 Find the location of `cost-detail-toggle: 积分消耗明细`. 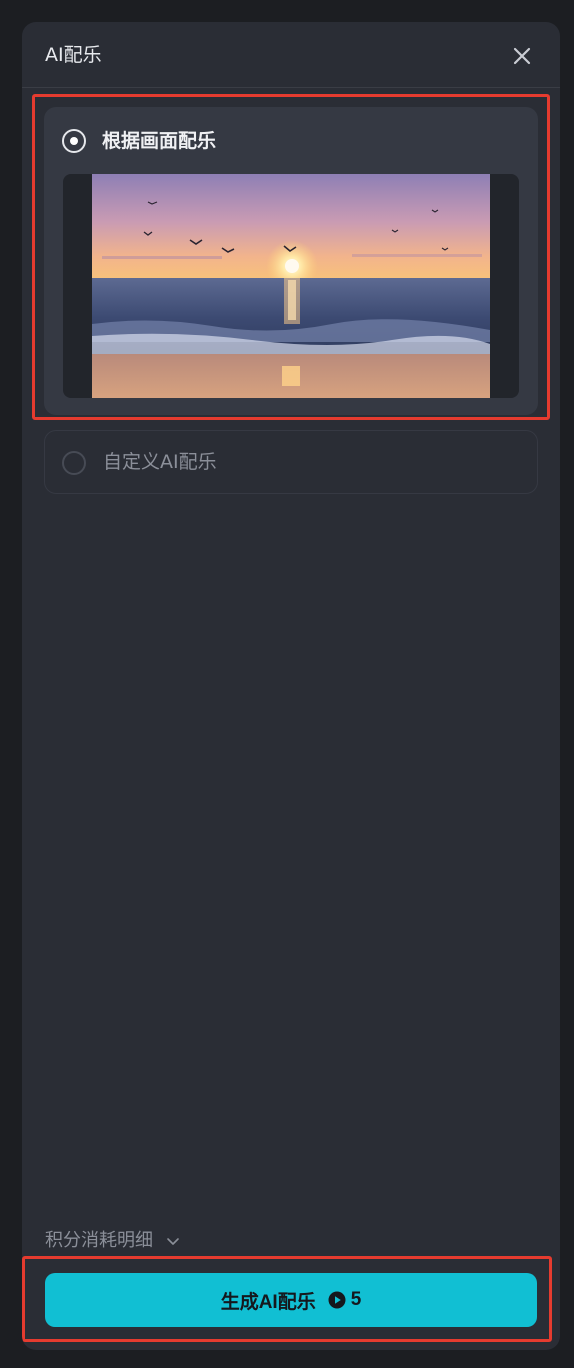

cost-detail-toggle: 积分消耗明细 is located at coordinates (113, 1241).